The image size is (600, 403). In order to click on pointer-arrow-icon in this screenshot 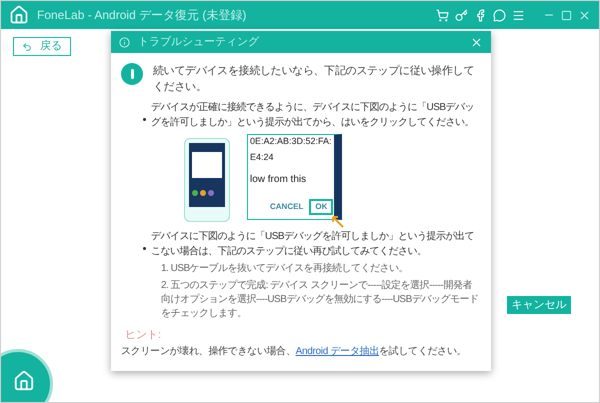, I will do `click(337, 221)`.